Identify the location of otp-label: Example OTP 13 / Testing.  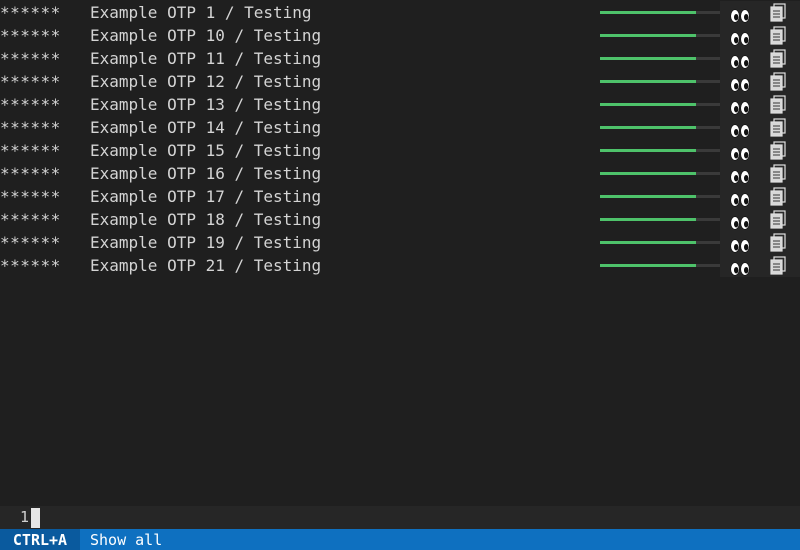
(206, 104).